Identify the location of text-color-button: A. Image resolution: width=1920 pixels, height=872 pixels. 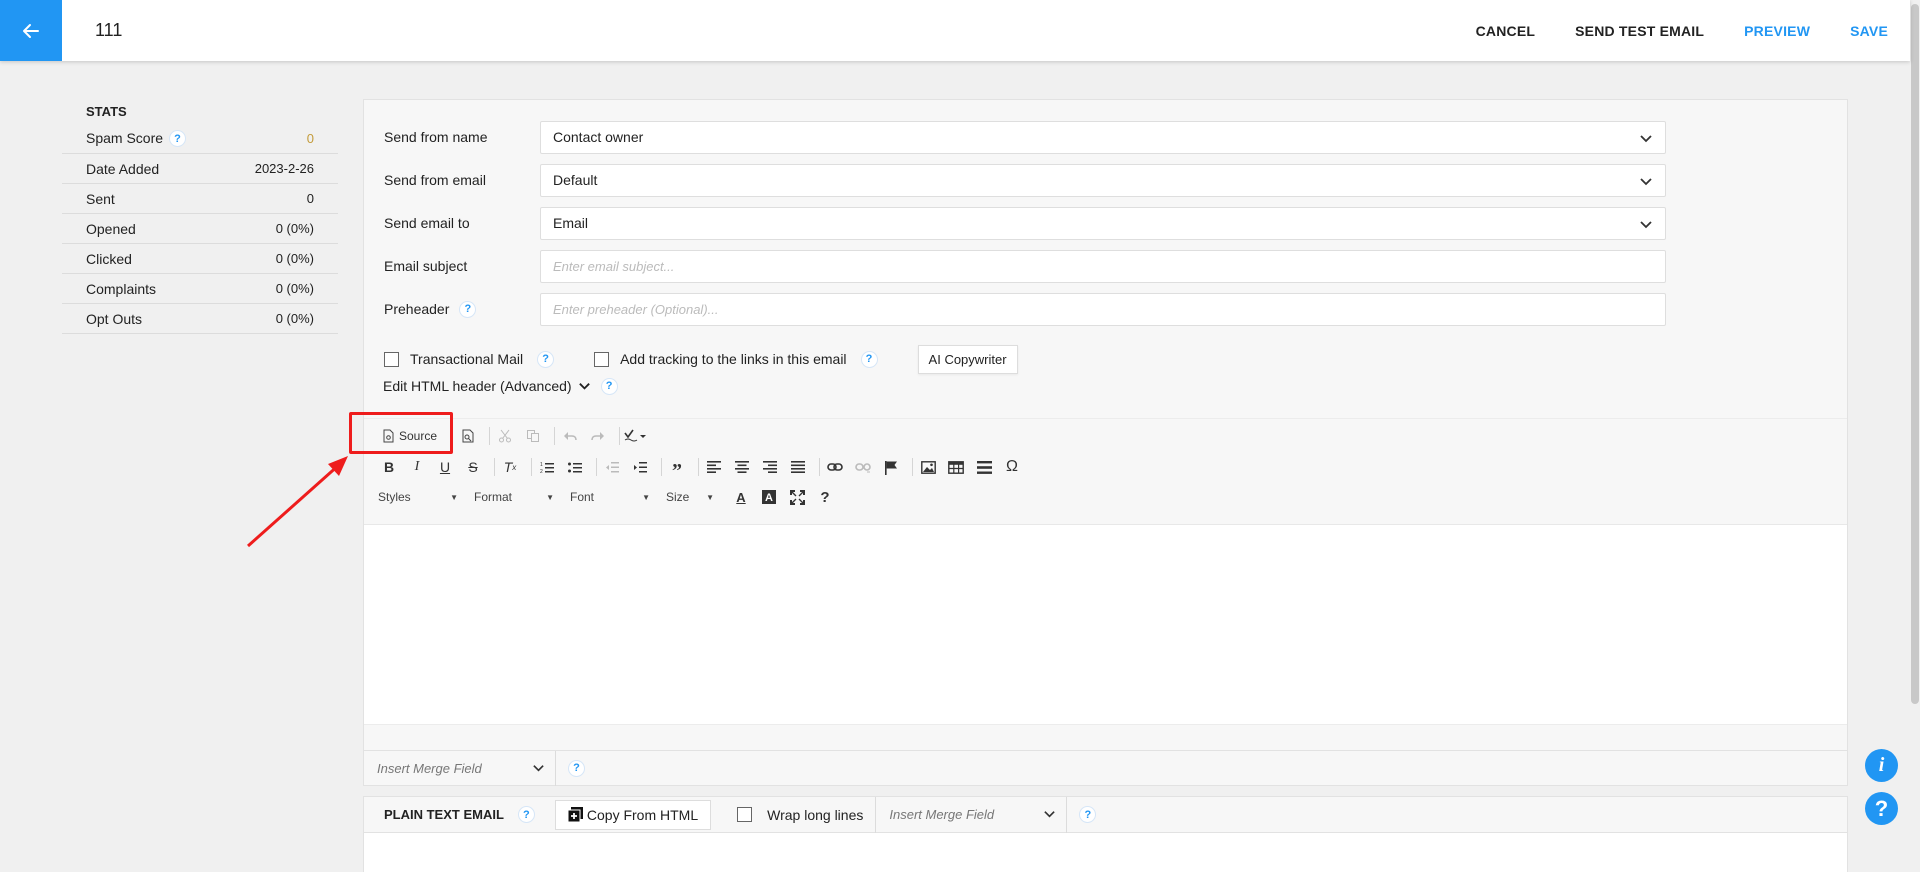
(741, 497).